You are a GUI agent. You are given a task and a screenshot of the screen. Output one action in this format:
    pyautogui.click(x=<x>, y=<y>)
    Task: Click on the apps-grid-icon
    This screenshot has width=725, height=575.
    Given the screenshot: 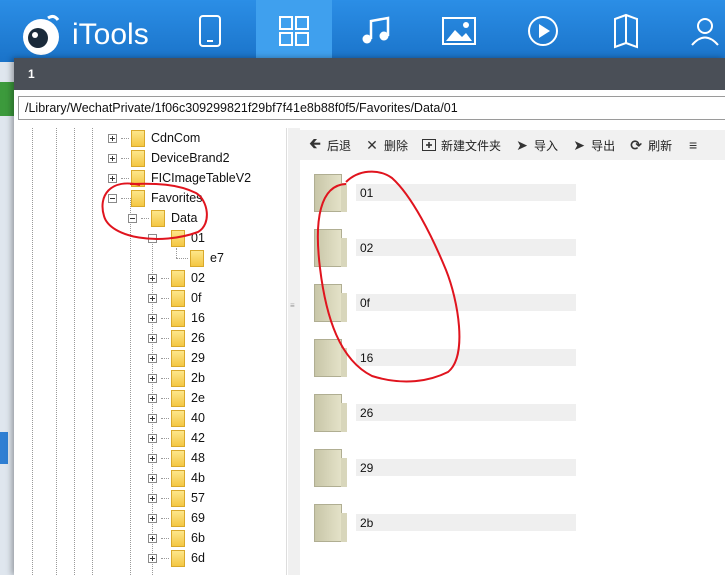 What is the action you would take?
    pyautogui.click(x=294, y=31)
    